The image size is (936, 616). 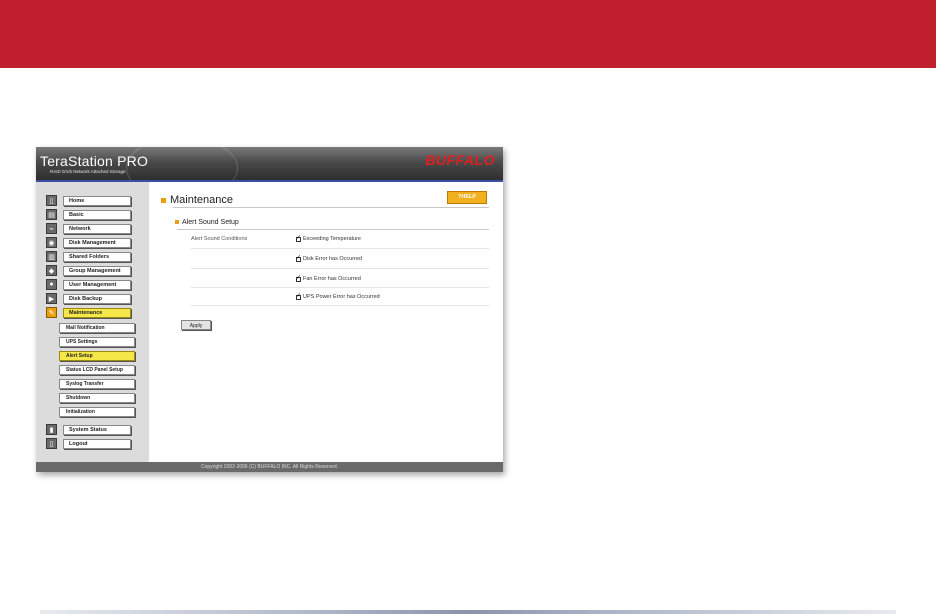 What do you see at coordinates (94, 161) in the screenshot?
I see `app-logo: TeraStation PRO` at bounding box center [94, 161].